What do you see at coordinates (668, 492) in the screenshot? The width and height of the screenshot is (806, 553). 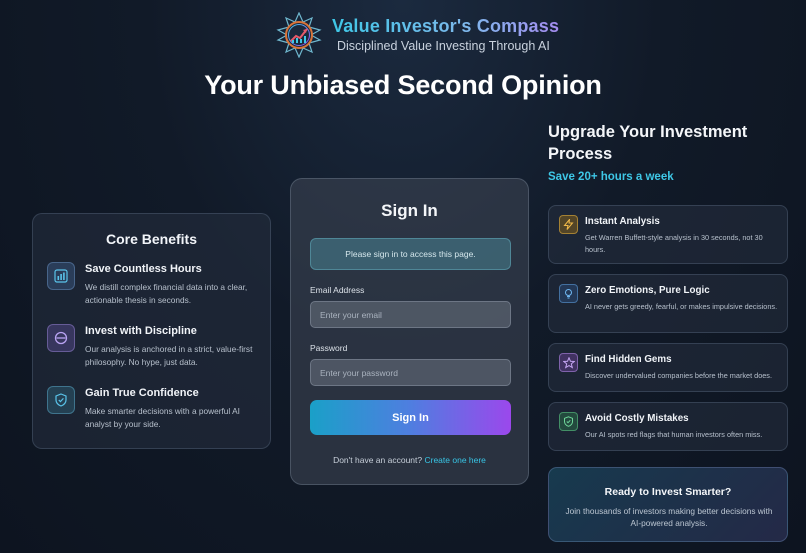 I see `cta-title: Ready to Invest Smarter?` at bounding box center [668, 492].